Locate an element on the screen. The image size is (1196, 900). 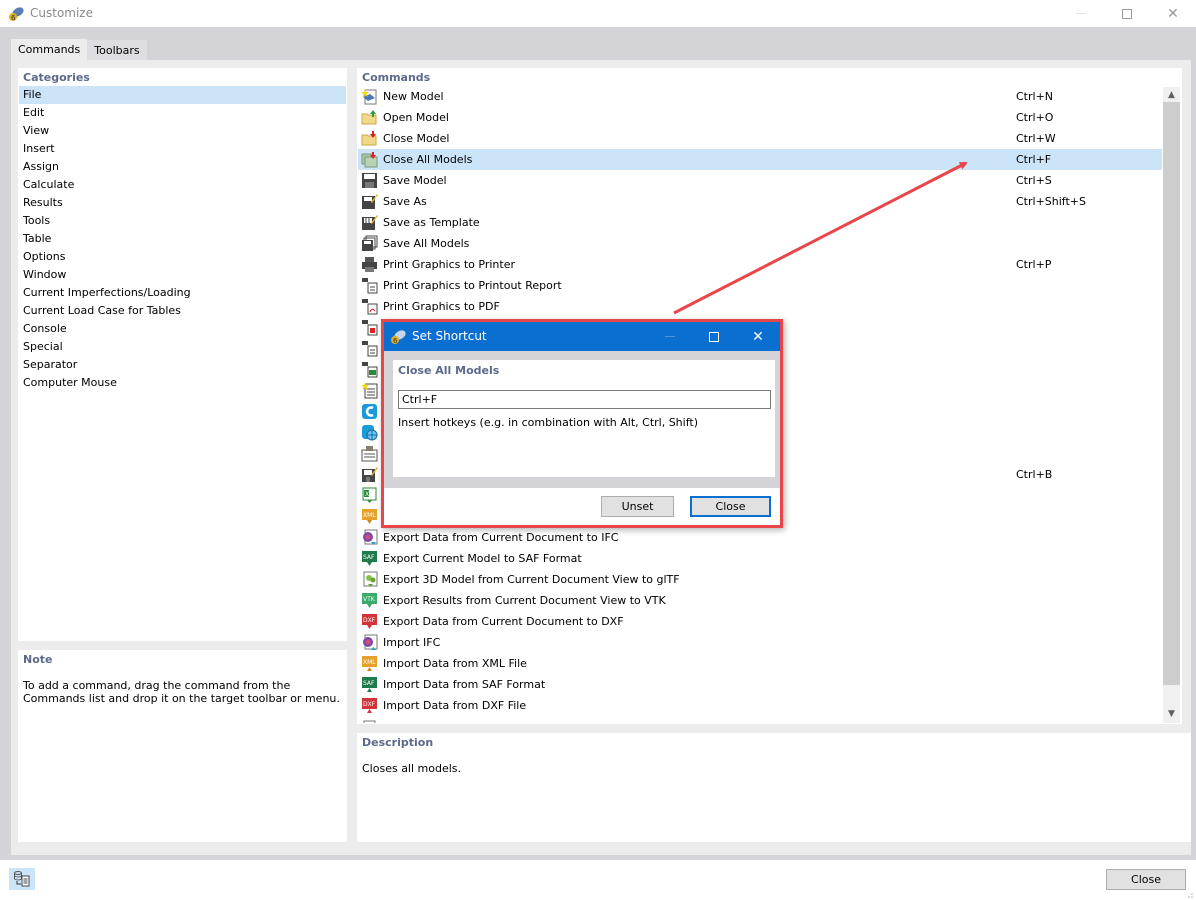
command-row: Open Model Ctrl+O is located at coordinates (760, 117).